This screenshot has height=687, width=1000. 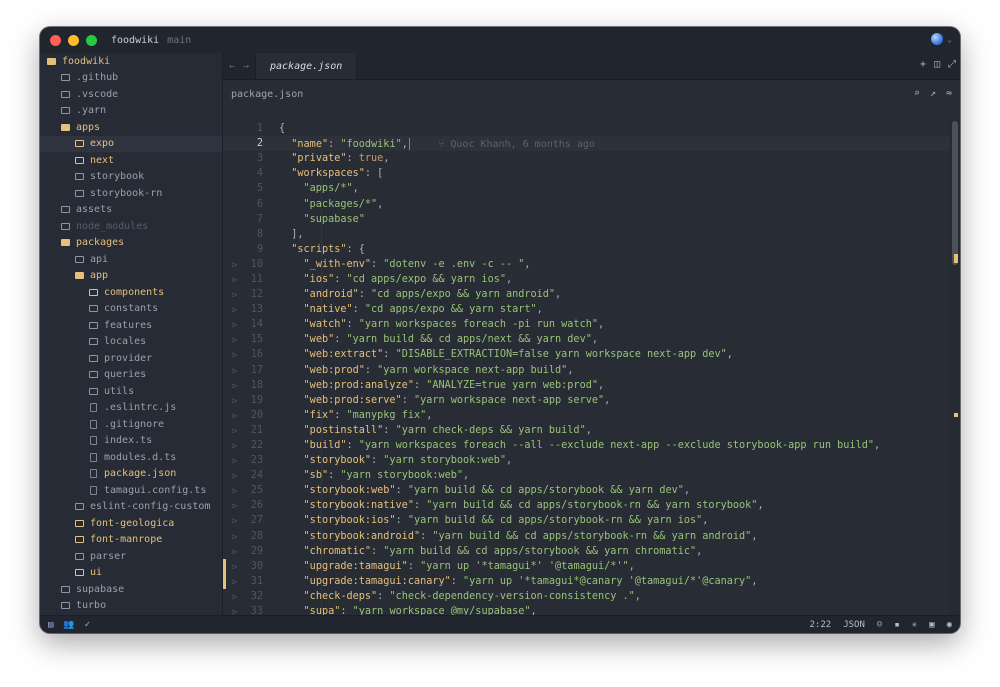 I want to click on code-line: 9 "scripts": {, so click(x=591, y=249).